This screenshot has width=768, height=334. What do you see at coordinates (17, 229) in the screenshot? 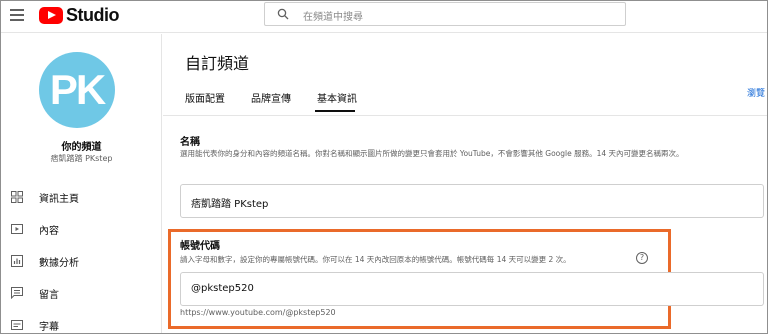
I see `content-icon` at bounding box center [17, 229].